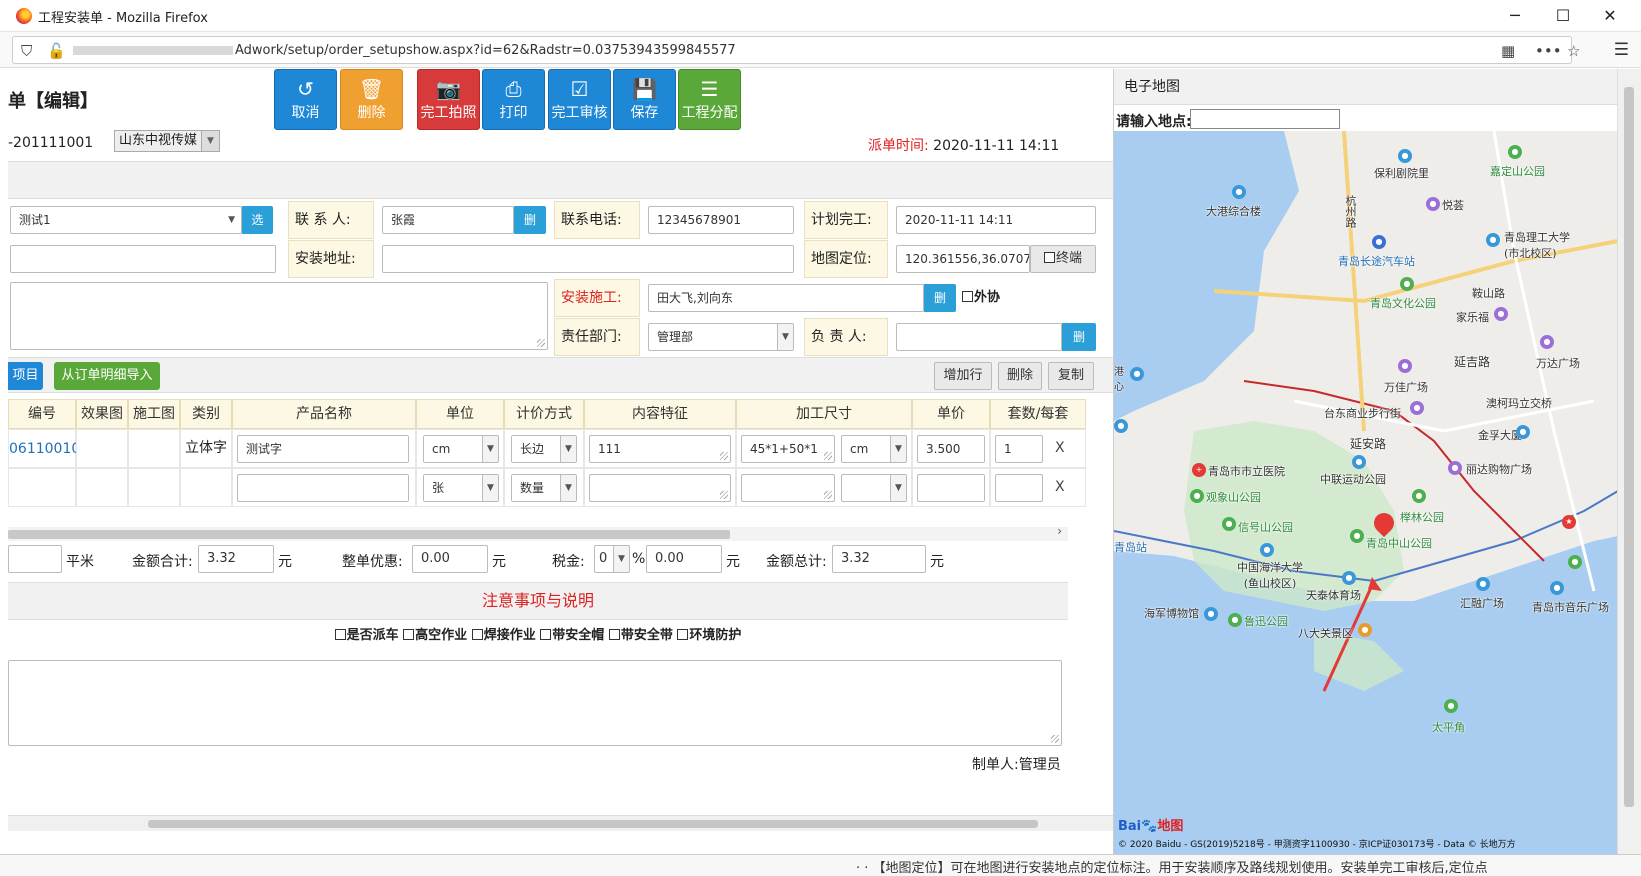 This screenshot has width=1641, height=876. What do you see at coordinates (530, 220) in the screenshot?
I see `contact-delete-button: 删` at bounding box center [530, 220].